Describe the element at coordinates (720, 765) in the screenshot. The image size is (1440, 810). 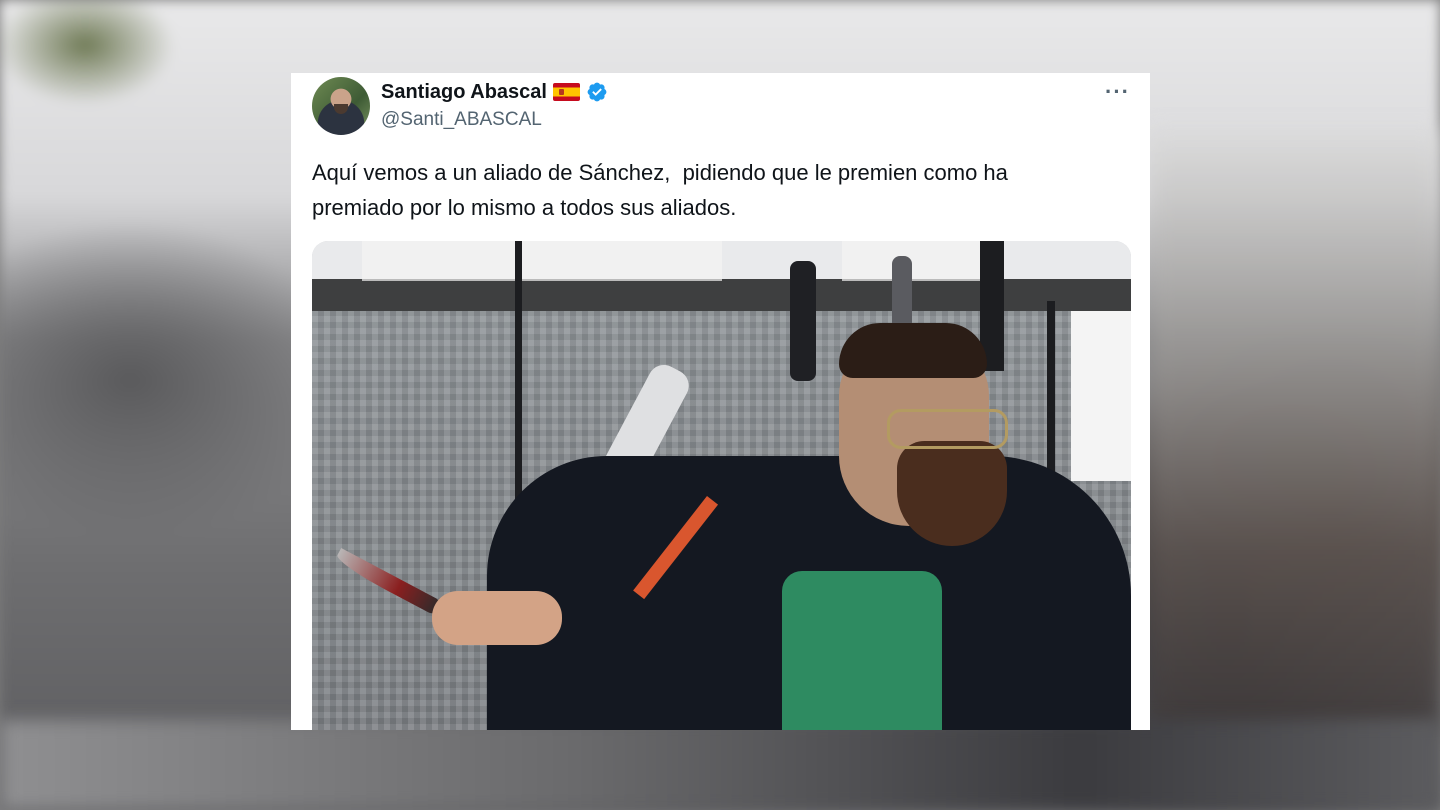
I see `blurred-background-bottom` at that location.